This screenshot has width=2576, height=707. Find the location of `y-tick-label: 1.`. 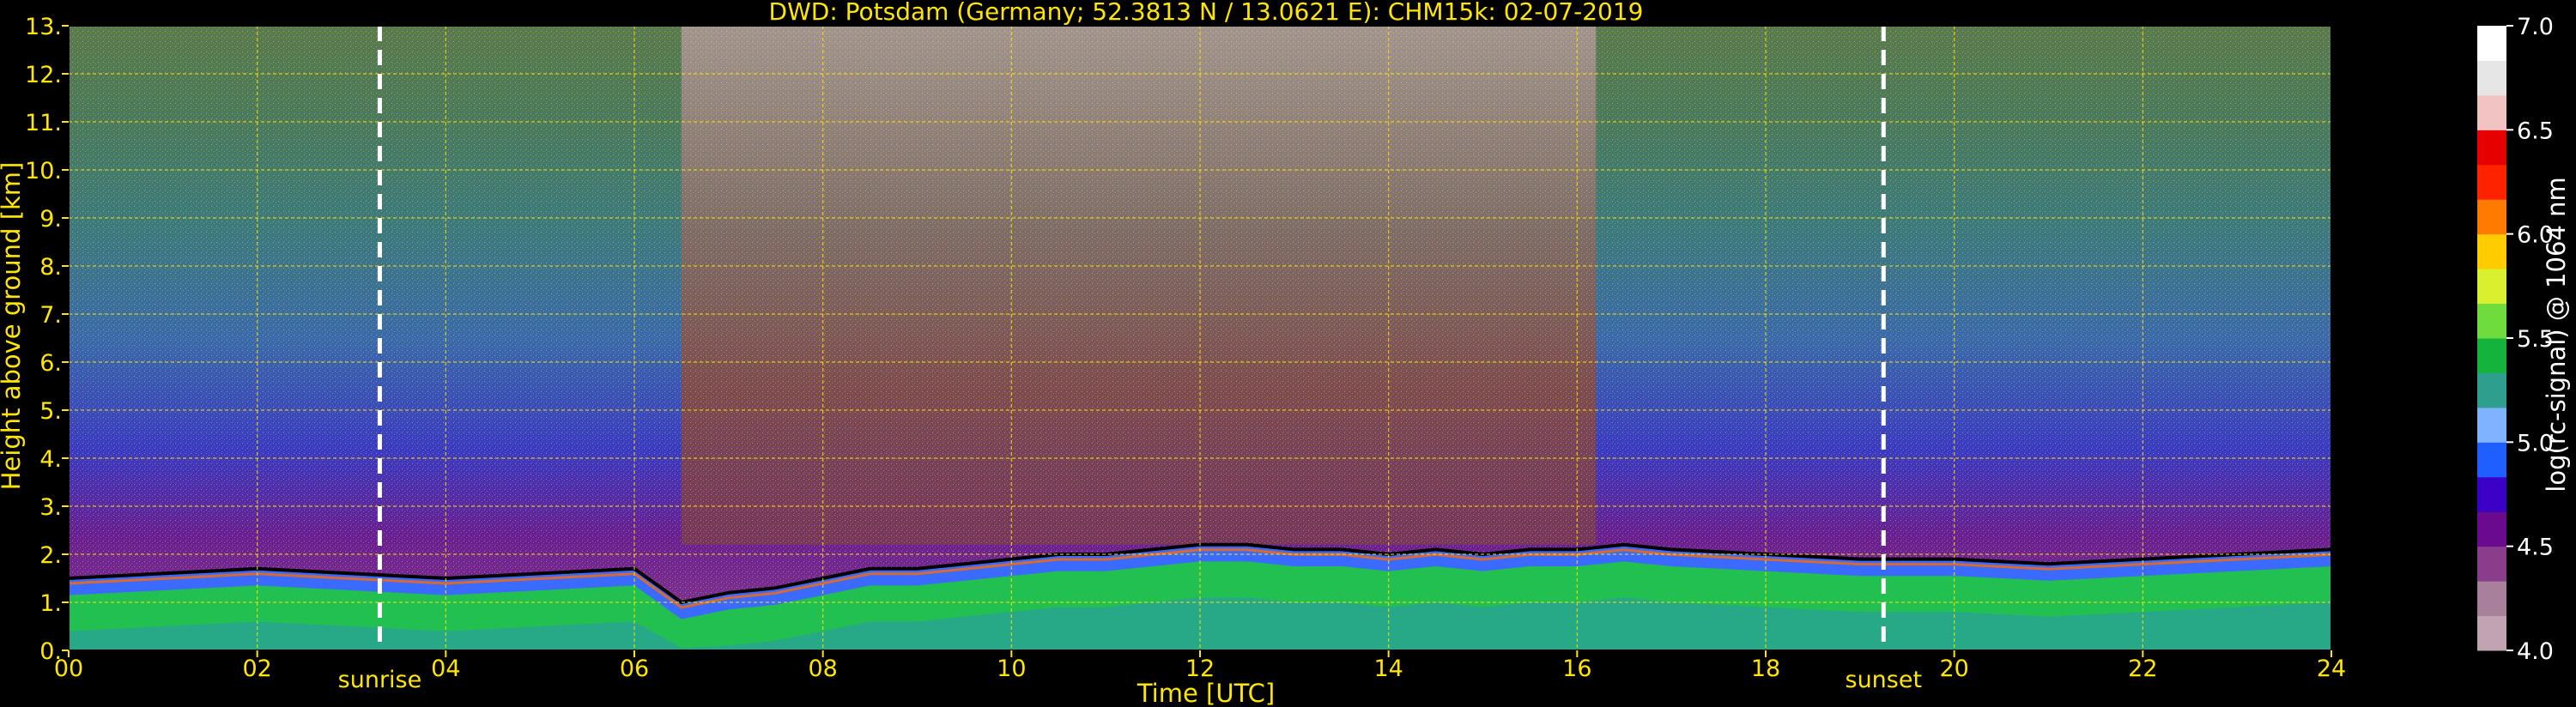

y-tick-label: 1. is located at coordinates (50, 603).